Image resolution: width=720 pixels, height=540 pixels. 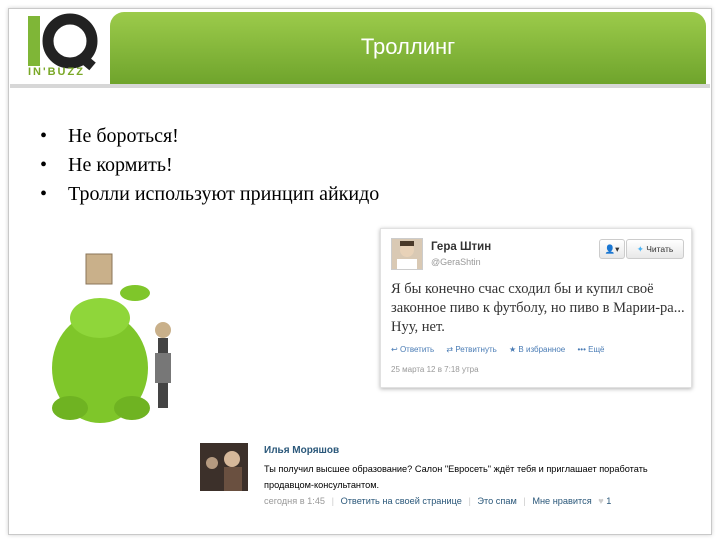 I want to click on retweet-icon: ⇄, so click(x=451, y=349).